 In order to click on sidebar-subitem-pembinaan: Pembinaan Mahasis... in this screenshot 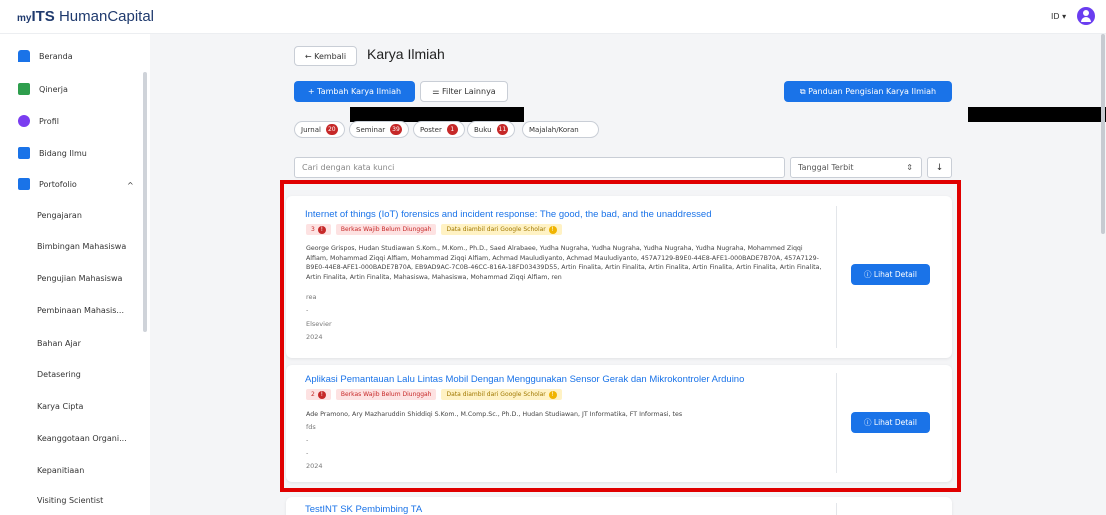, I will do `click(80, 310)`.